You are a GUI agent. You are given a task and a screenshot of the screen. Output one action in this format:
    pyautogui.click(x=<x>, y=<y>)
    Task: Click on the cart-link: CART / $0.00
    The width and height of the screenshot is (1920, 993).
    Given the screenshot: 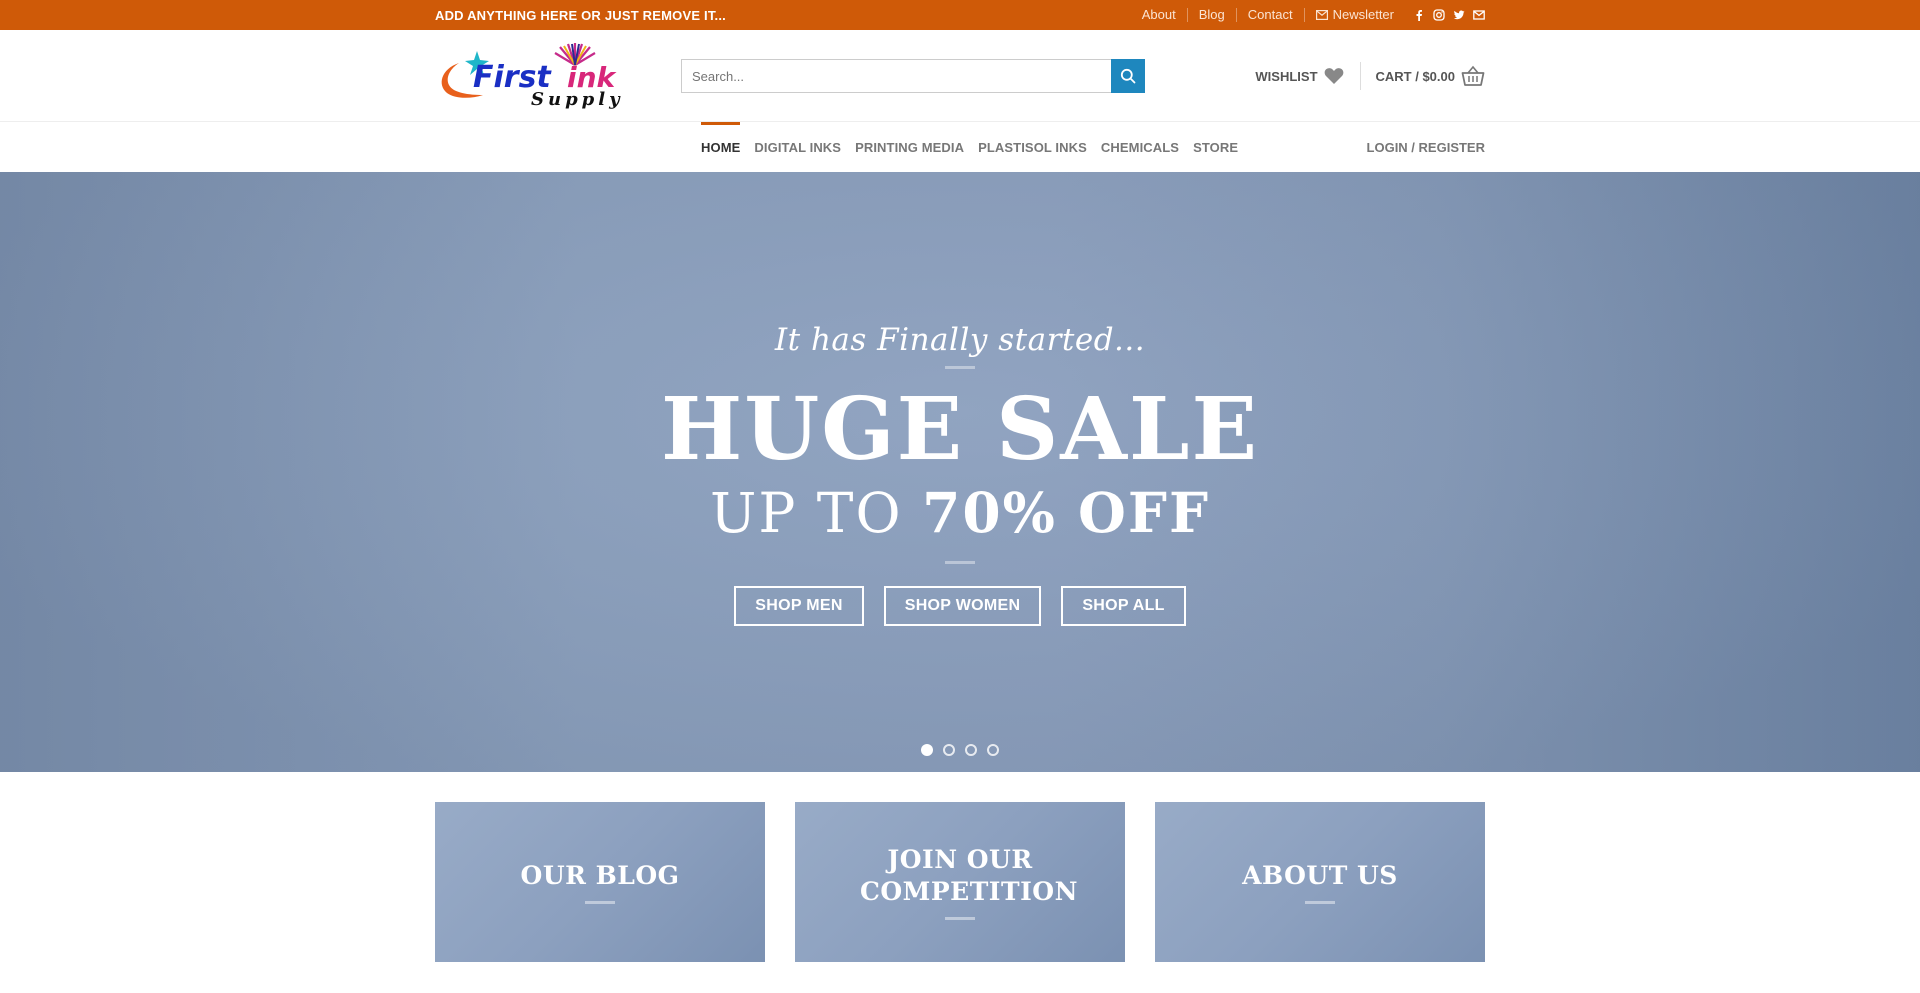 What is the action you would take?
    pyautogui.click(x=1423, y=76)
    